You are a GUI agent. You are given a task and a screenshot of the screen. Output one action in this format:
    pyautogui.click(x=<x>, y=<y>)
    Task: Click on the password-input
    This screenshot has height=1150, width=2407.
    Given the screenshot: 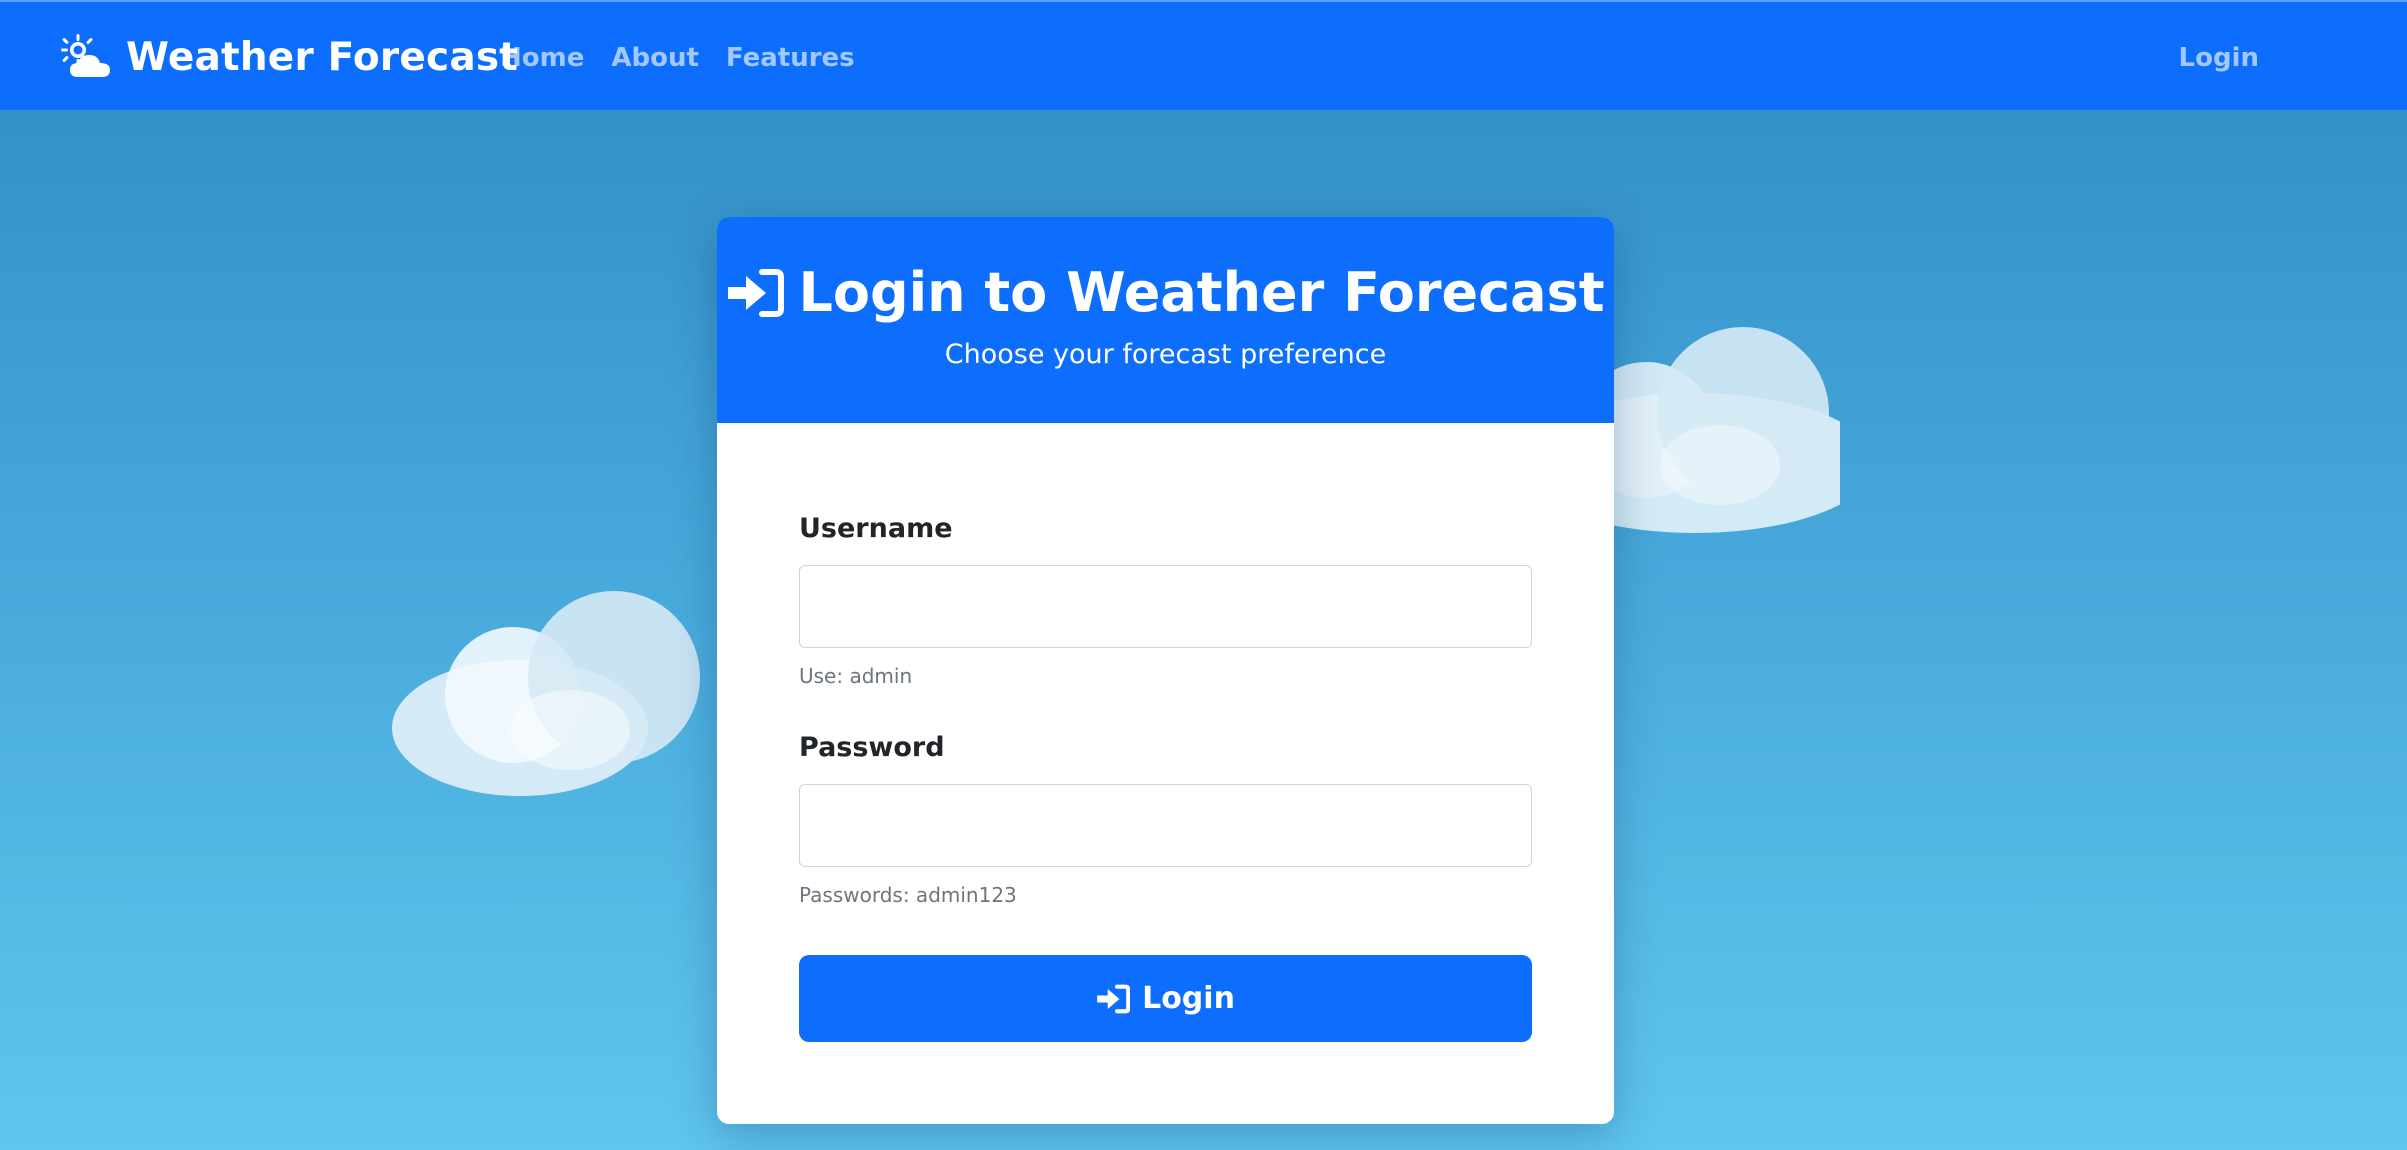 What is the action you would take?
    pyautogui.click(x=1165, y=825)
    